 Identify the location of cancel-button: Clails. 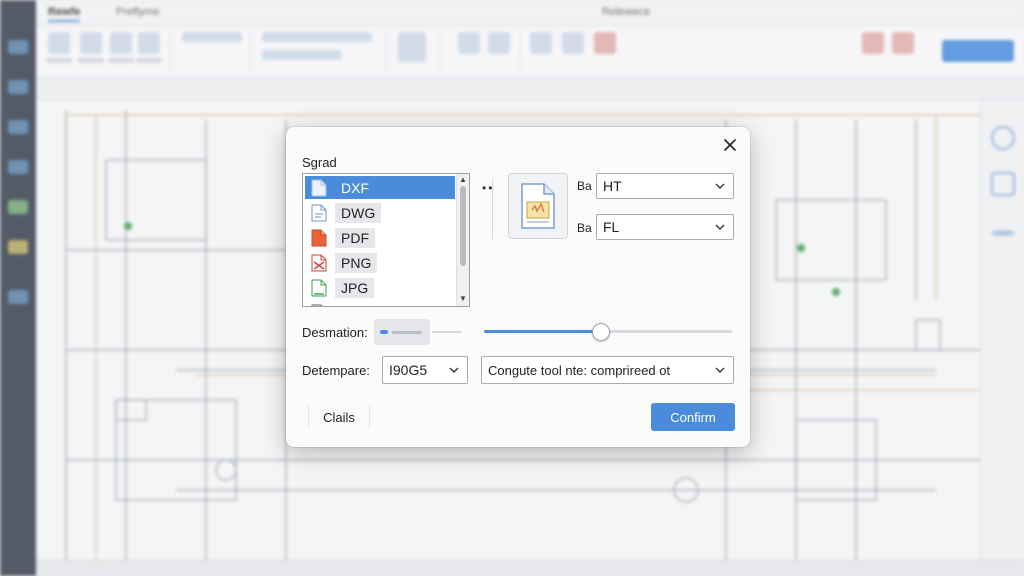
(339, 417).